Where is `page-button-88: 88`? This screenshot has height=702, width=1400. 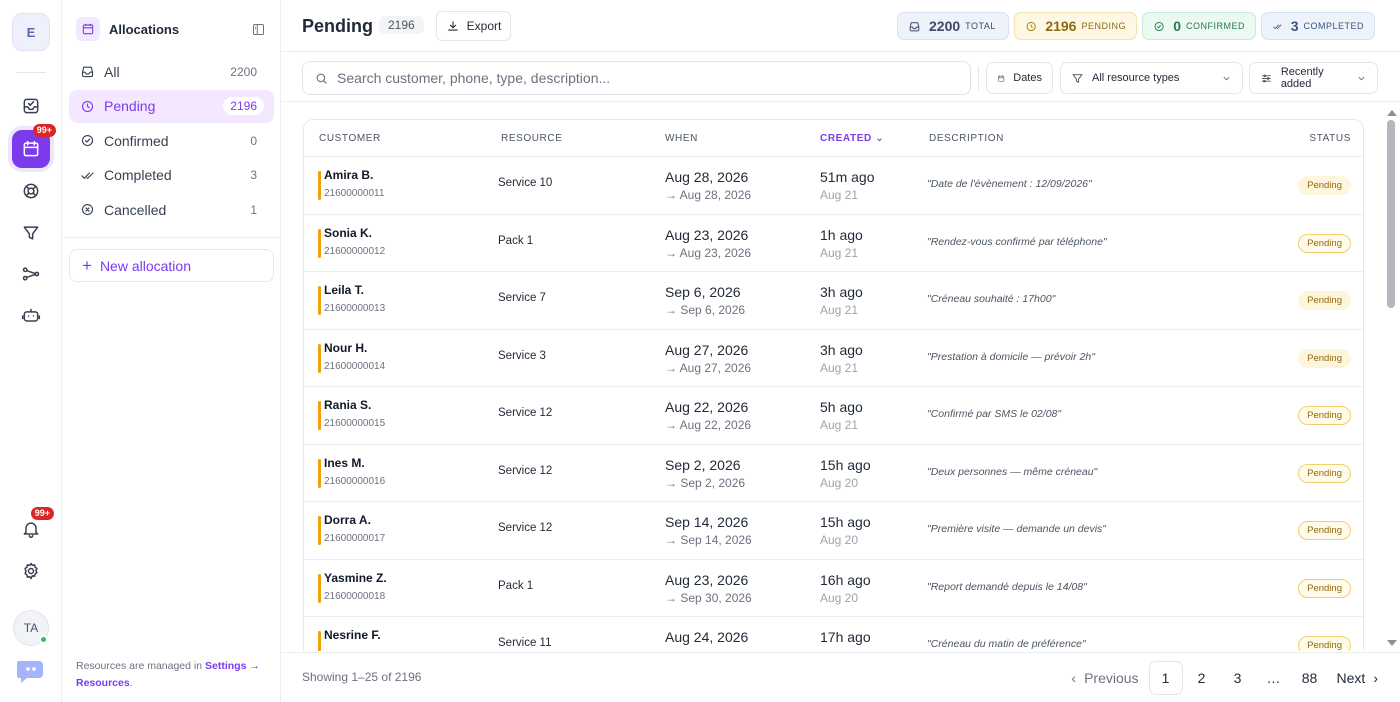
page-button-88: 88 is located at coordinates (1310, 678).